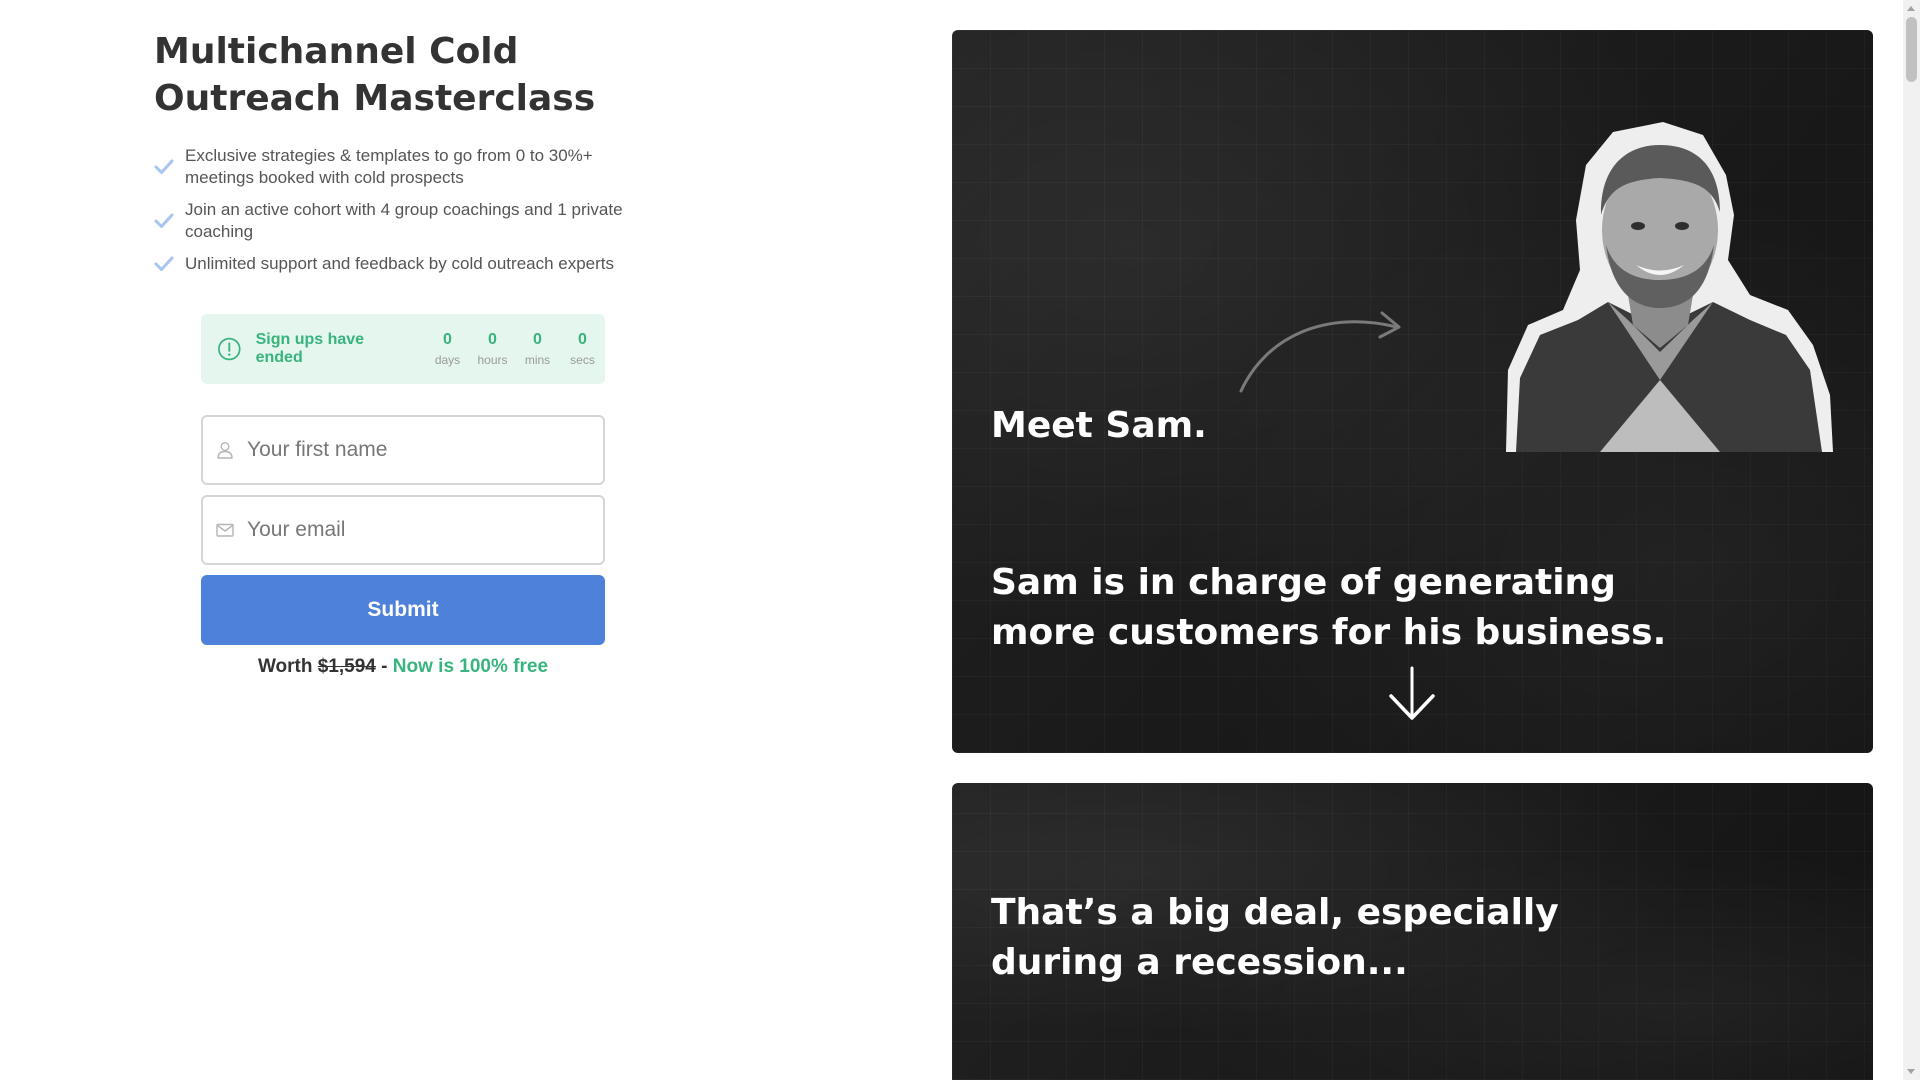  What do you see at coordinates (1320, 352) in the screenshot?
I see `curved-arrow-icon` at bounding box center [1320, 352].